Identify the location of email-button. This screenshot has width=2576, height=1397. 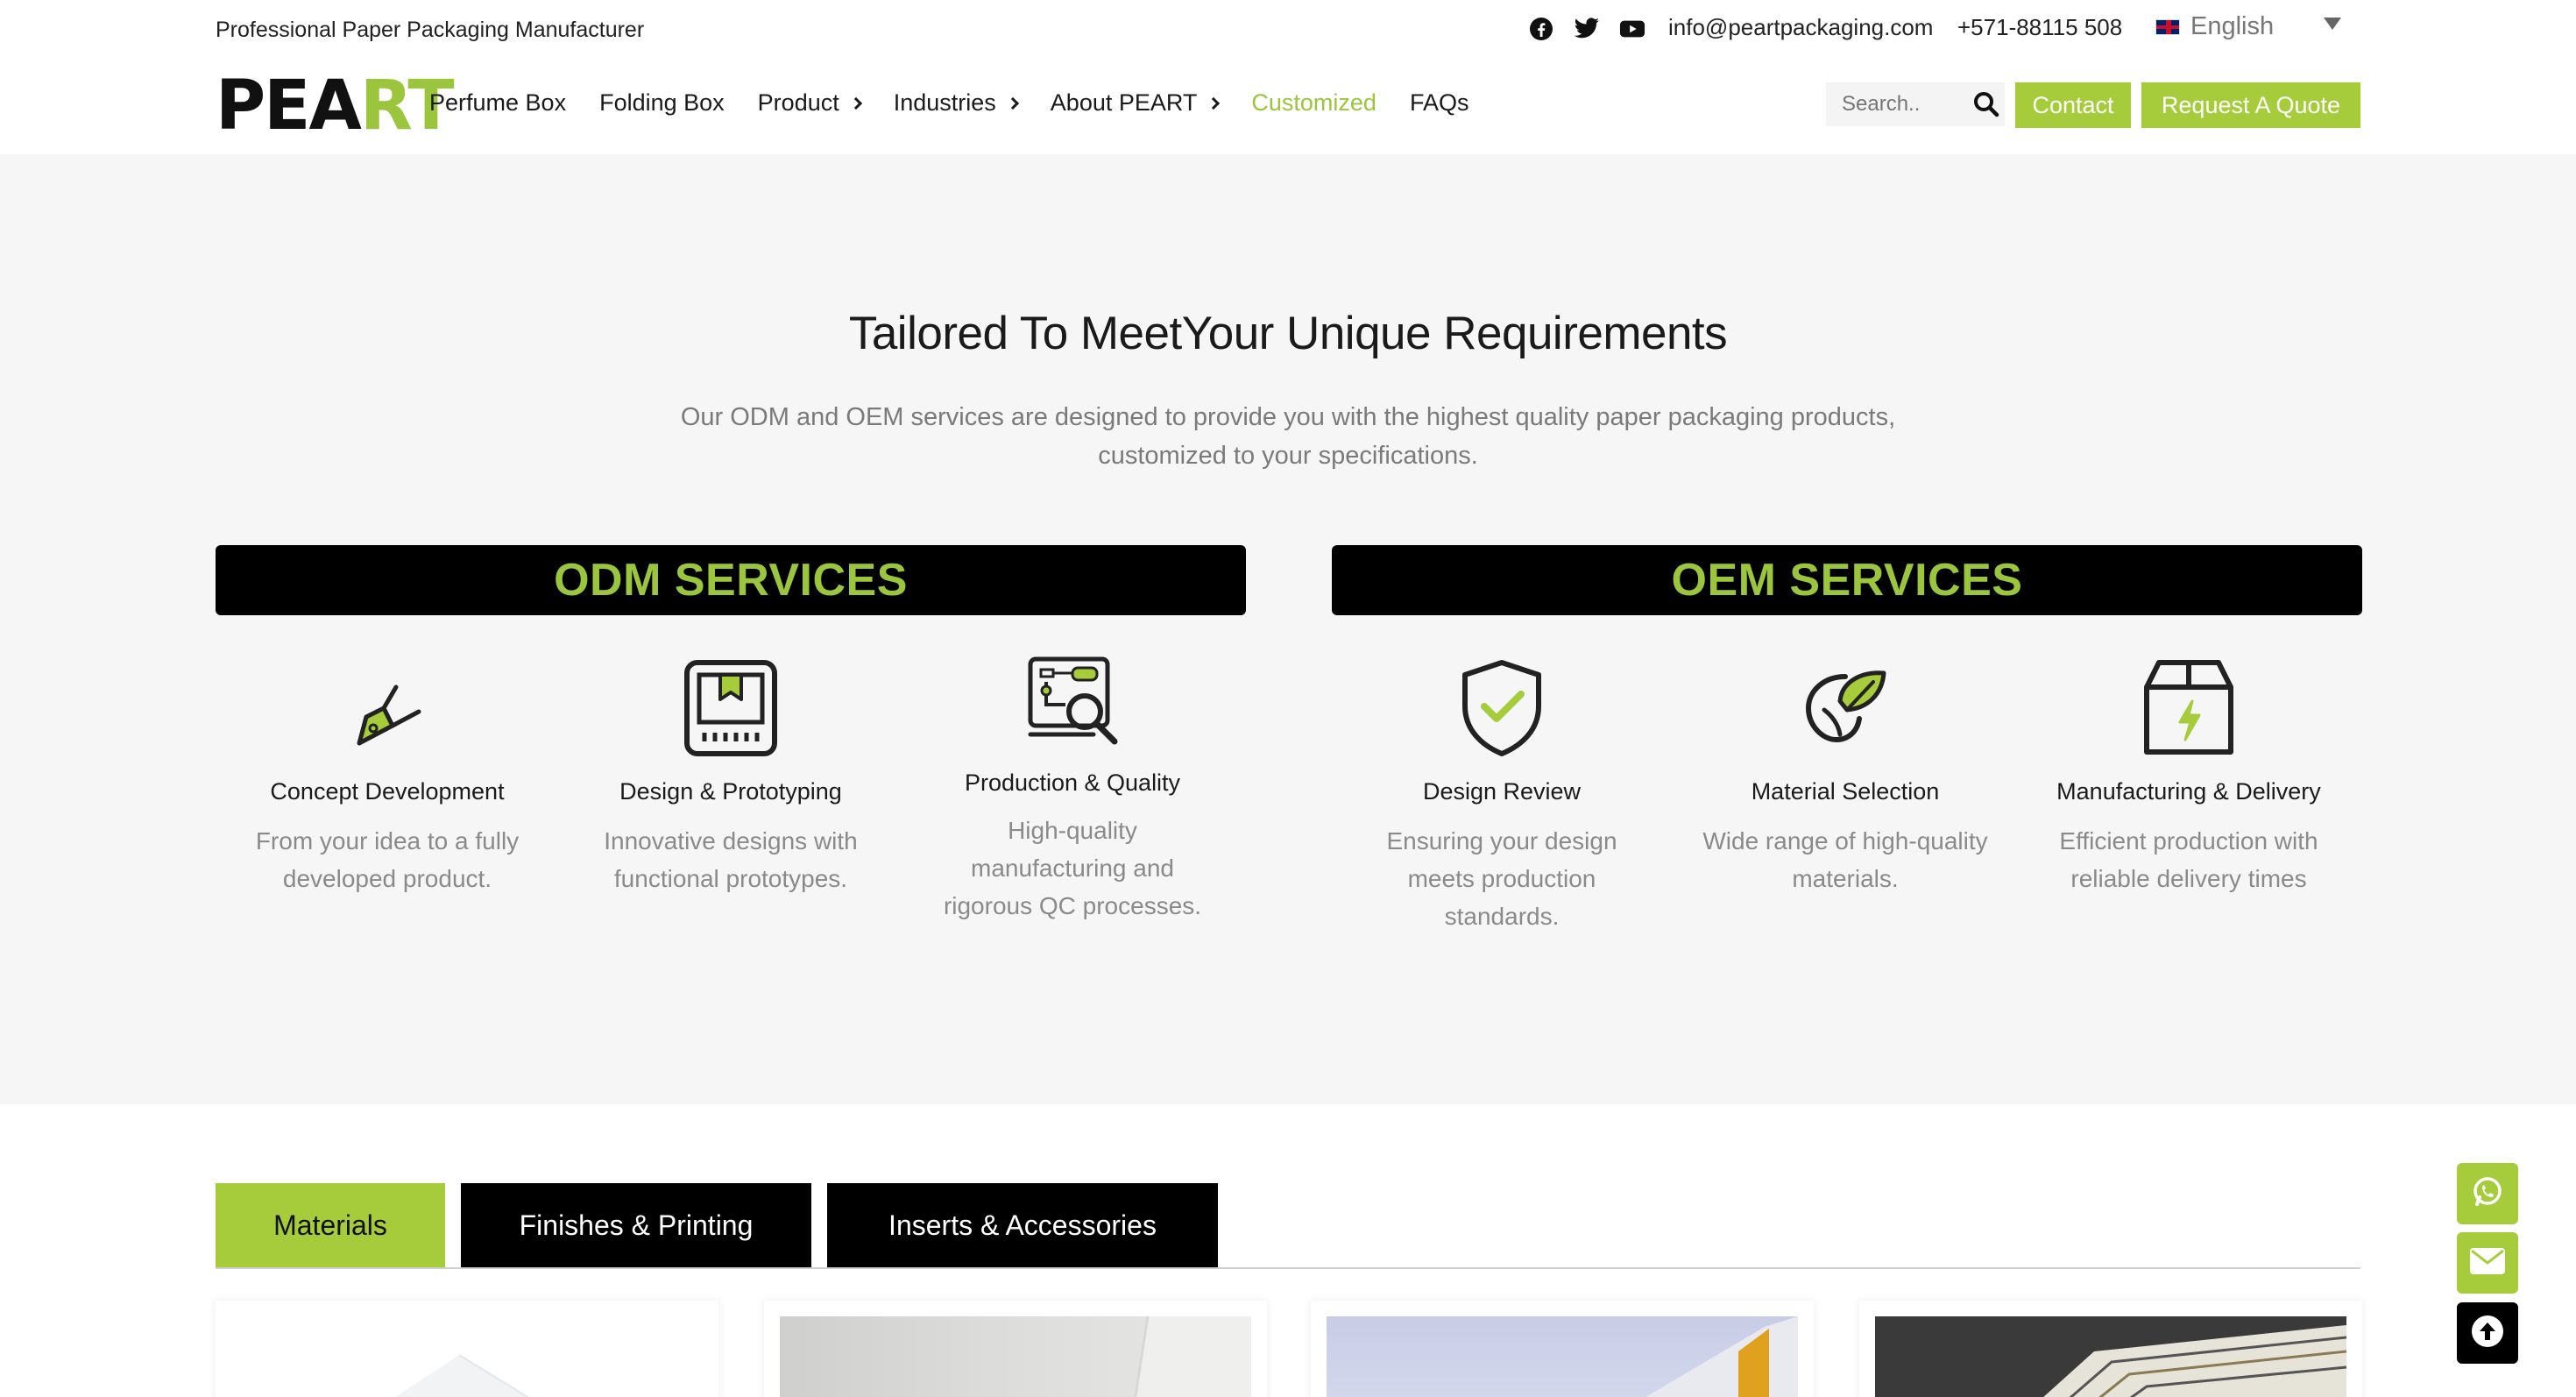
(2487, 1263).